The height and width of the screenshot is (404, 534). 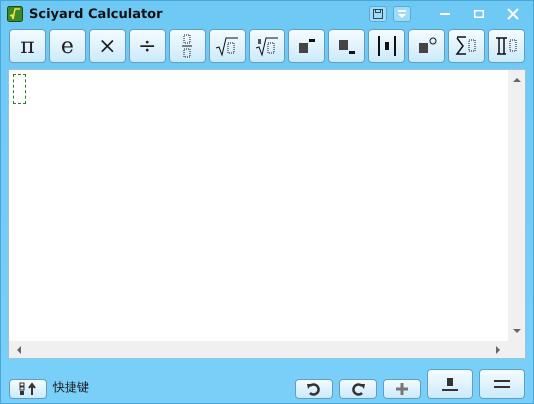 I want to click on save-button, so click(x=378, y=14).